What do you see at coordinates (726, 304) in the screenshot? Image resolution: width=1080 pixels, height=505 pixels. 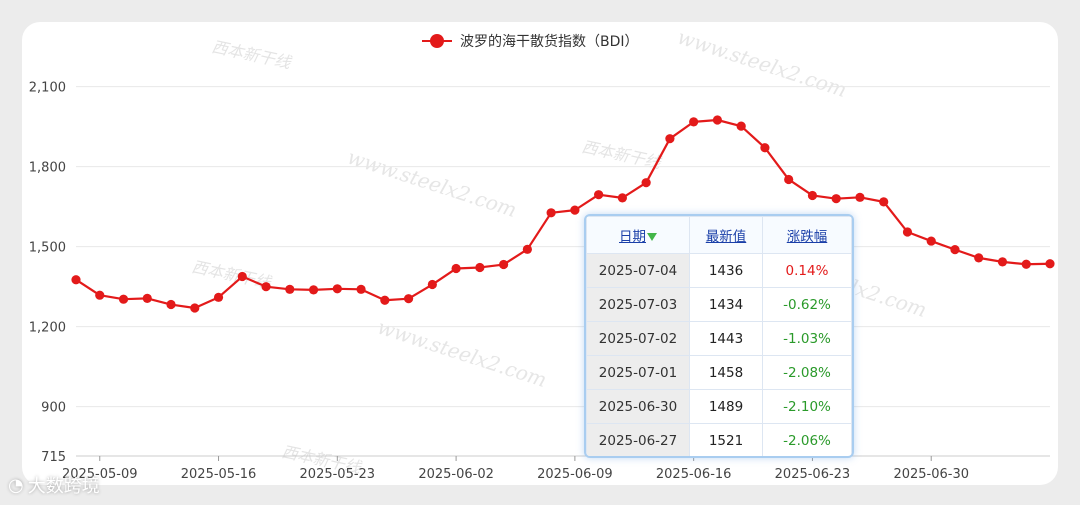 I see `row-value: 1434` at bounding box center [726, 304].